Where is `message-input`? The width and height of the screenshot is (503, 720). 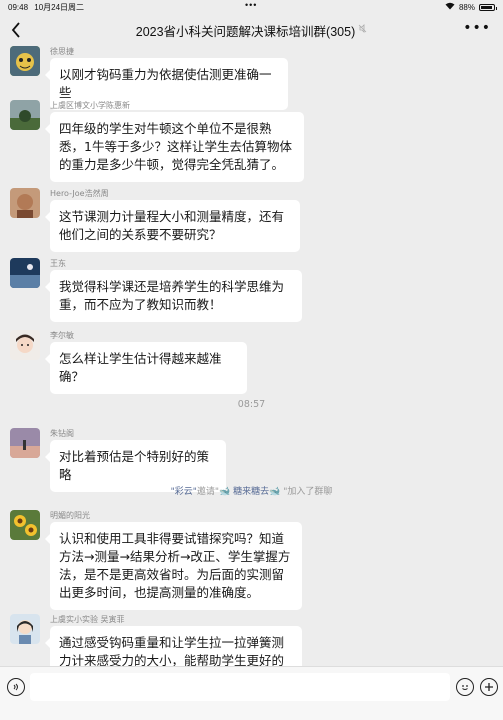
message-input is located at coordinates (240, 687).